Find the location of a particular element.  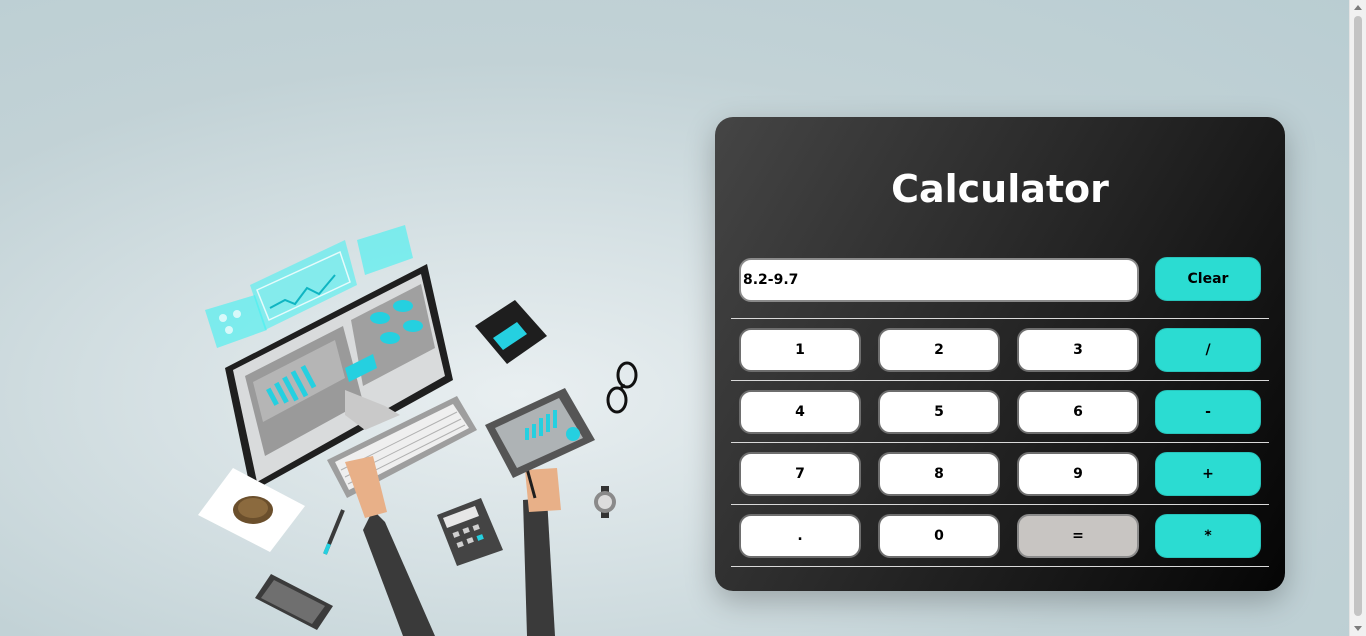

digit-6-button: 6 is located at coordinates (1078, 412).